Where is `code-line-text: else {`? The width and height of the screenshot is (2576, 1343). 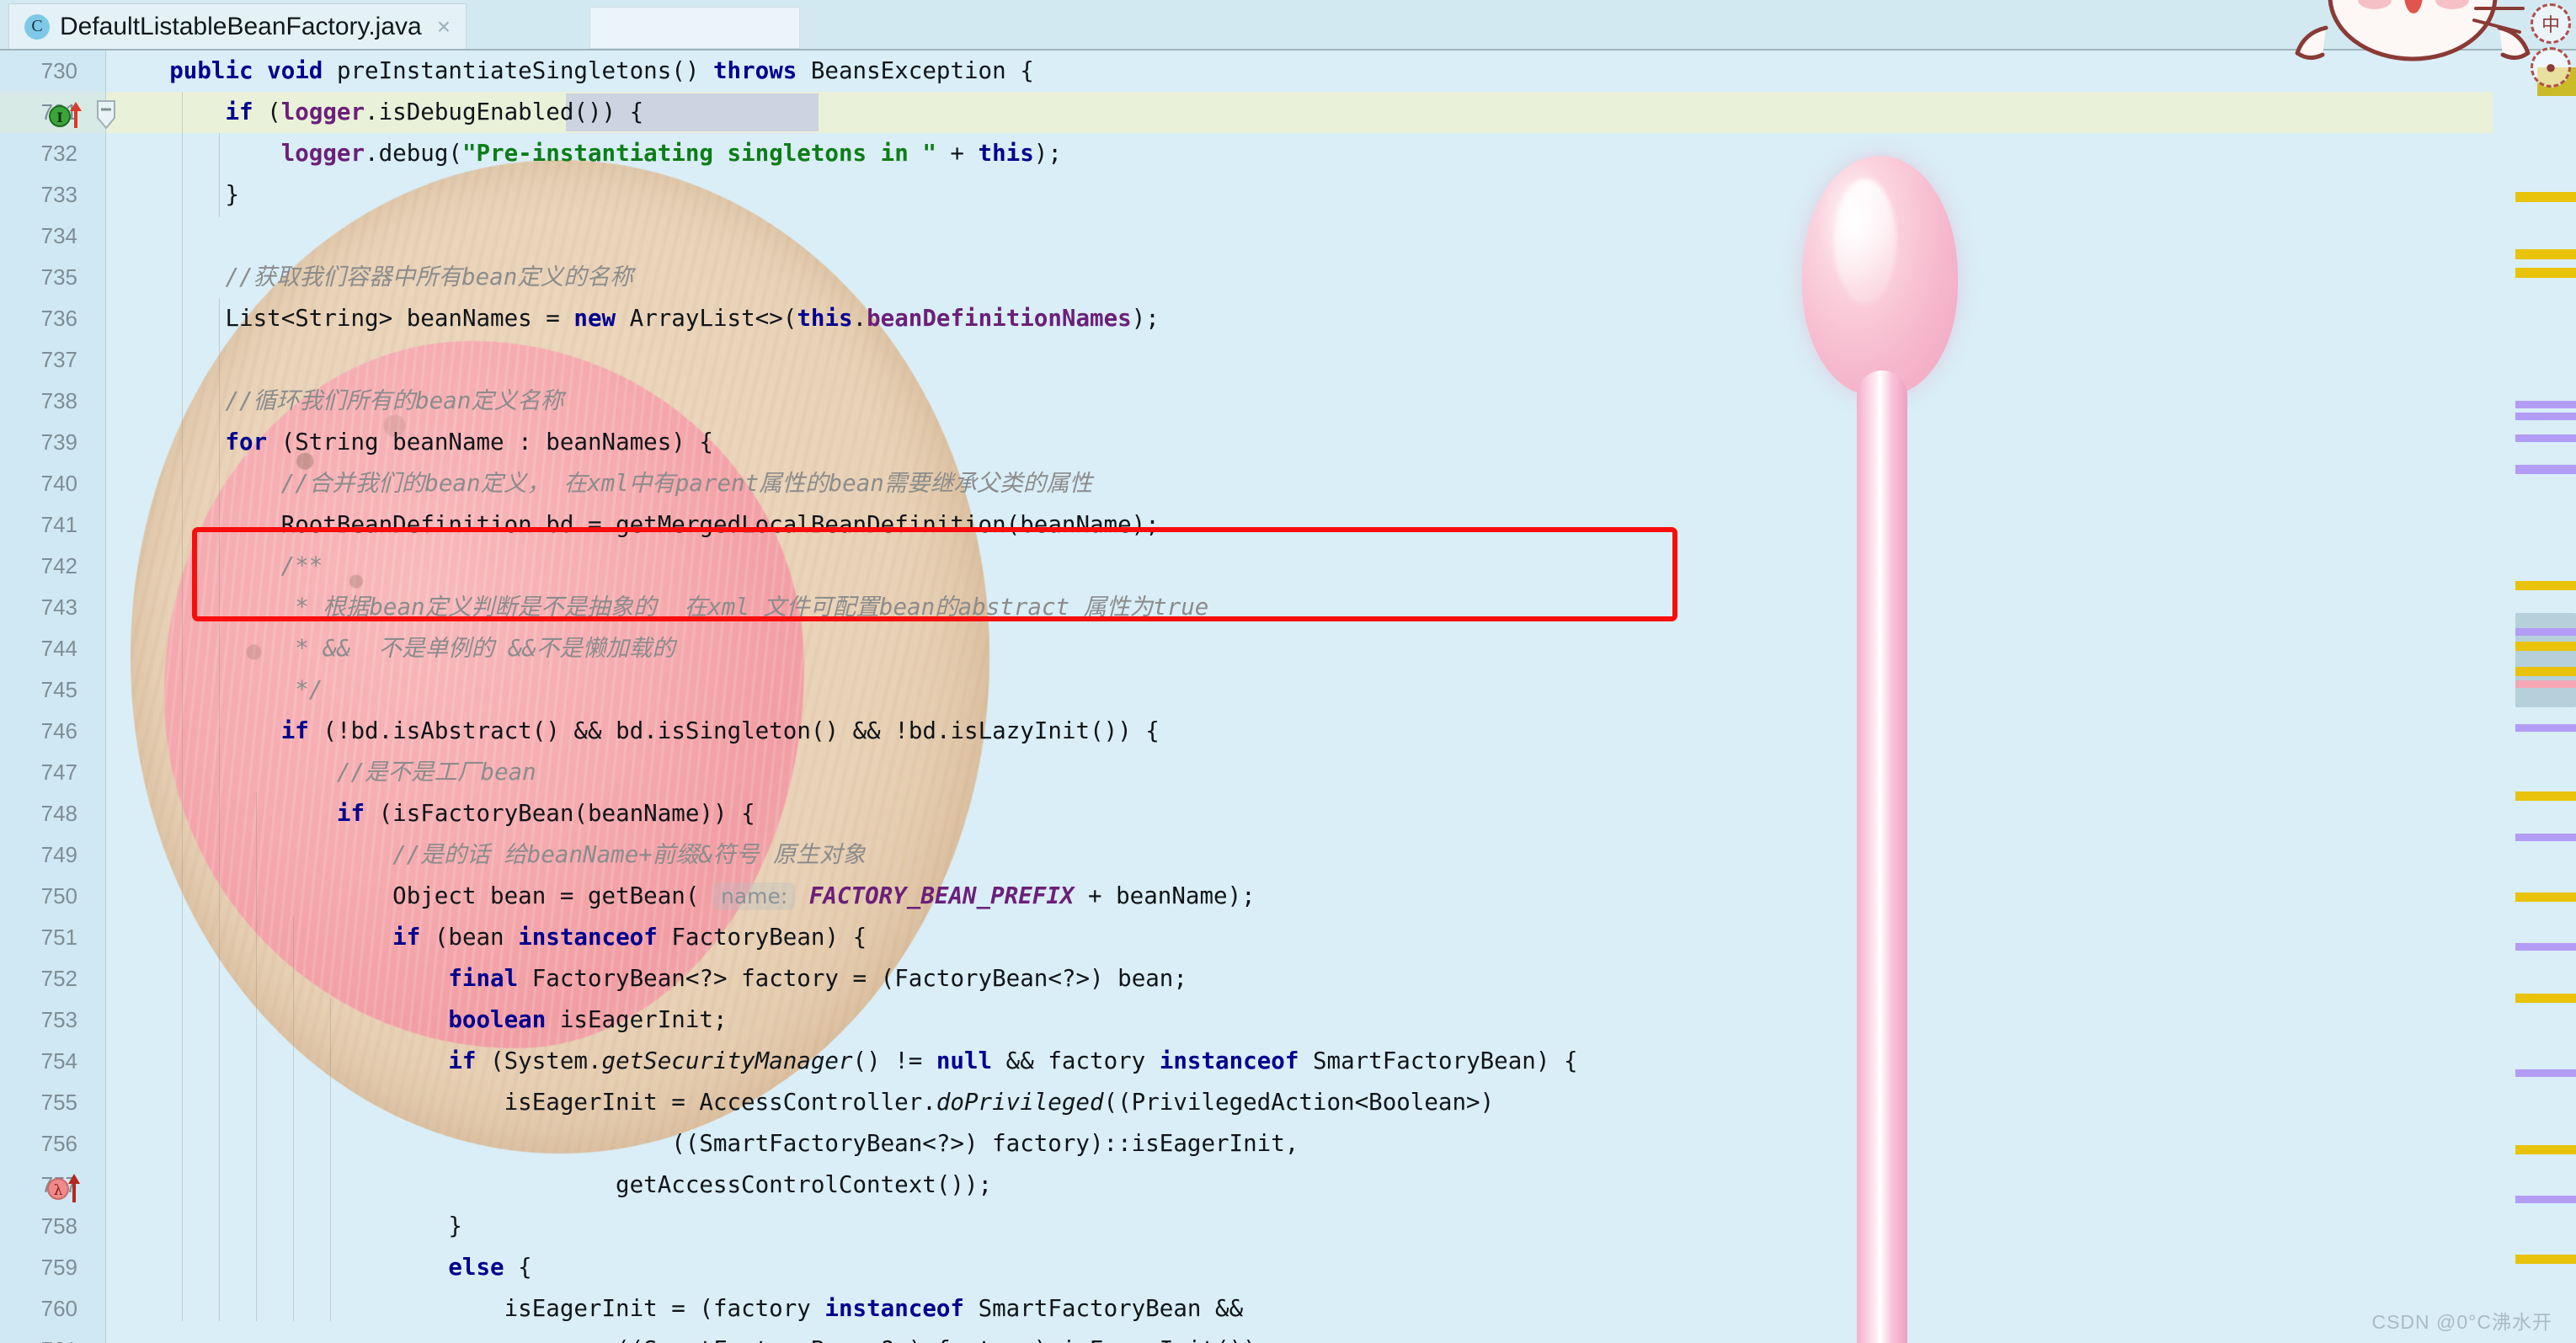
code-line-text: else { is located at coordinates (490, 1267).